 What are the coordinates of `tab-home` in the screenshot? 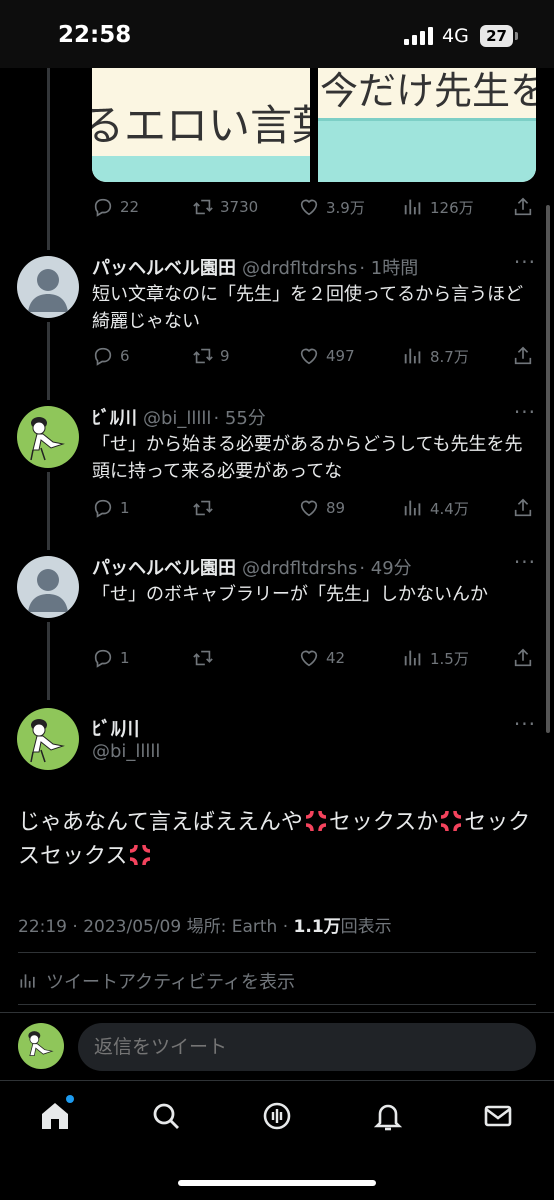 It's located at (55, 1116).